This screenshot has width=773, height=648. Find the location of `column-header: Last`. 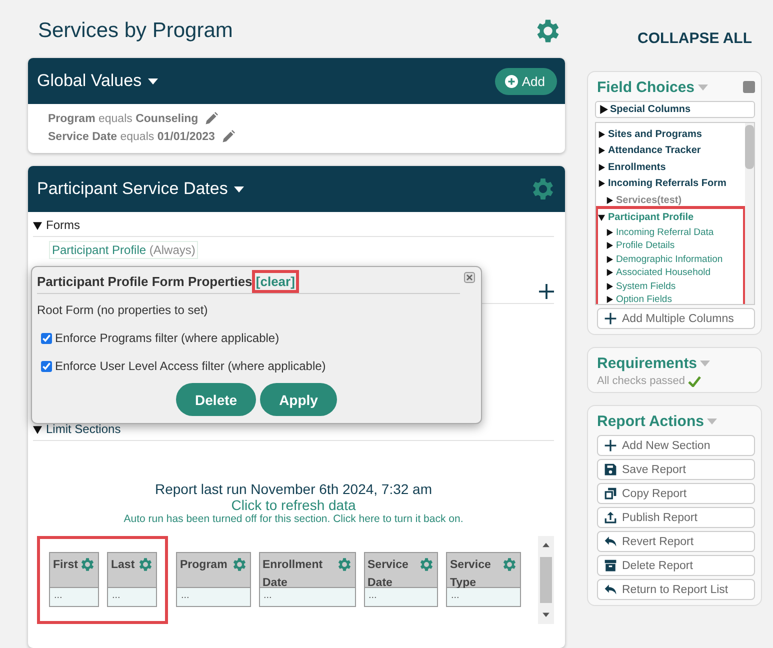

column-header: Last is located at coordinates (132, 570).